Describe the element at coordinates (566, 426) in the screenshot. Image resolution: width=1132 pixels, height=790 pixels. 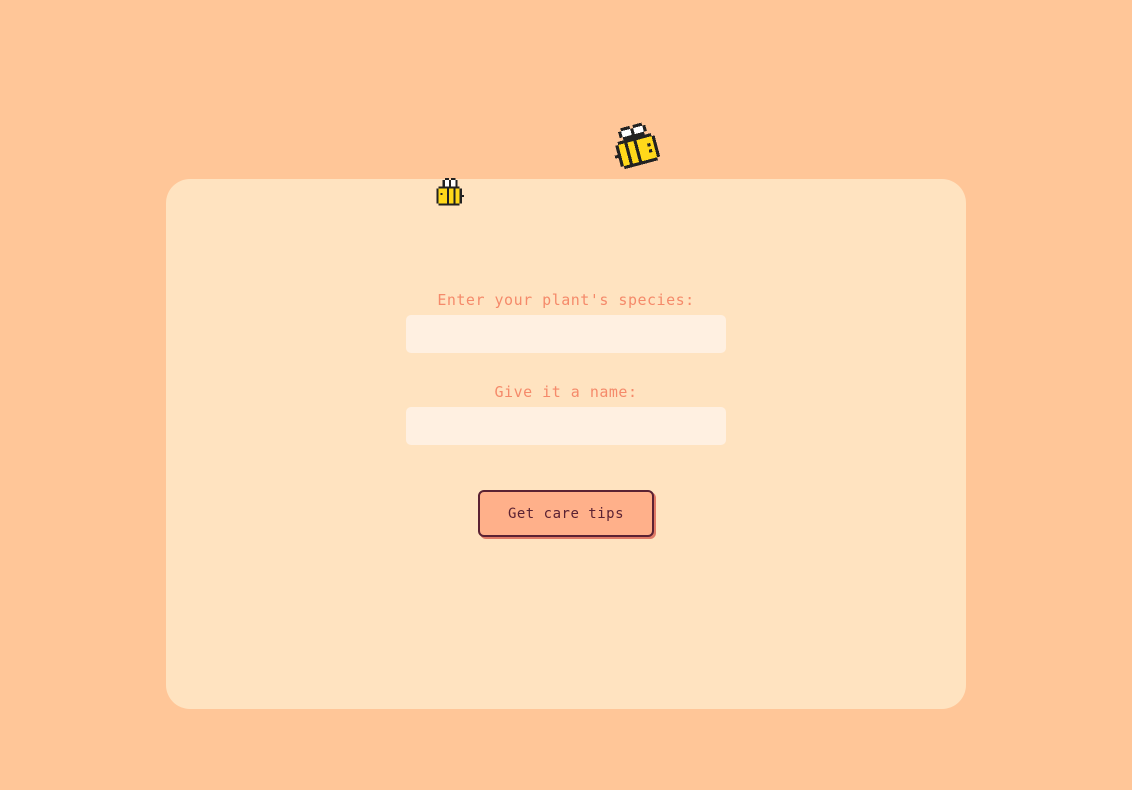
I see `plant-name-input` at that location.